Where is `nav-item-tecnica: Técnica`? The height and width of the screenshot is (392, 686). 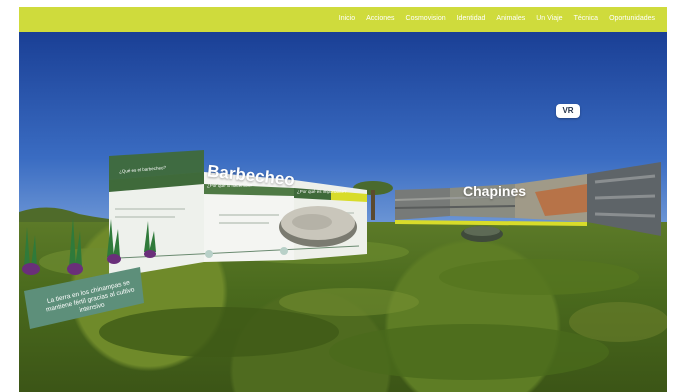 nav-item-tecnica: Técnica is located at coordinates (586, 18).